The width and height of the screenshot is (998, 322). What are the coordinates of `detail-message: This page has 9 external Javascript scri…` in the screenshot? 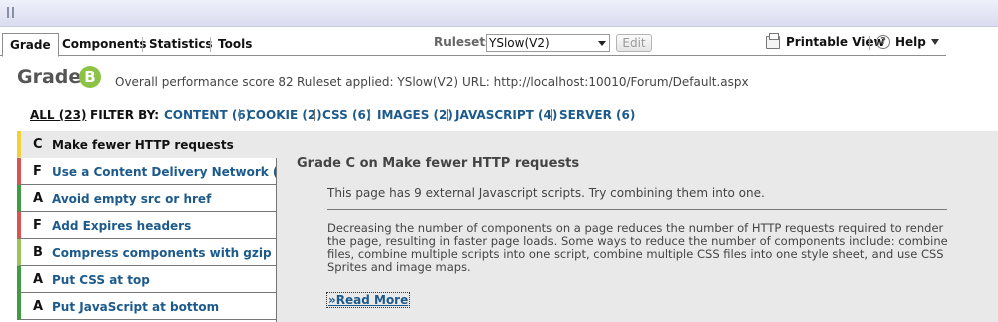 It's located at (546, 193).